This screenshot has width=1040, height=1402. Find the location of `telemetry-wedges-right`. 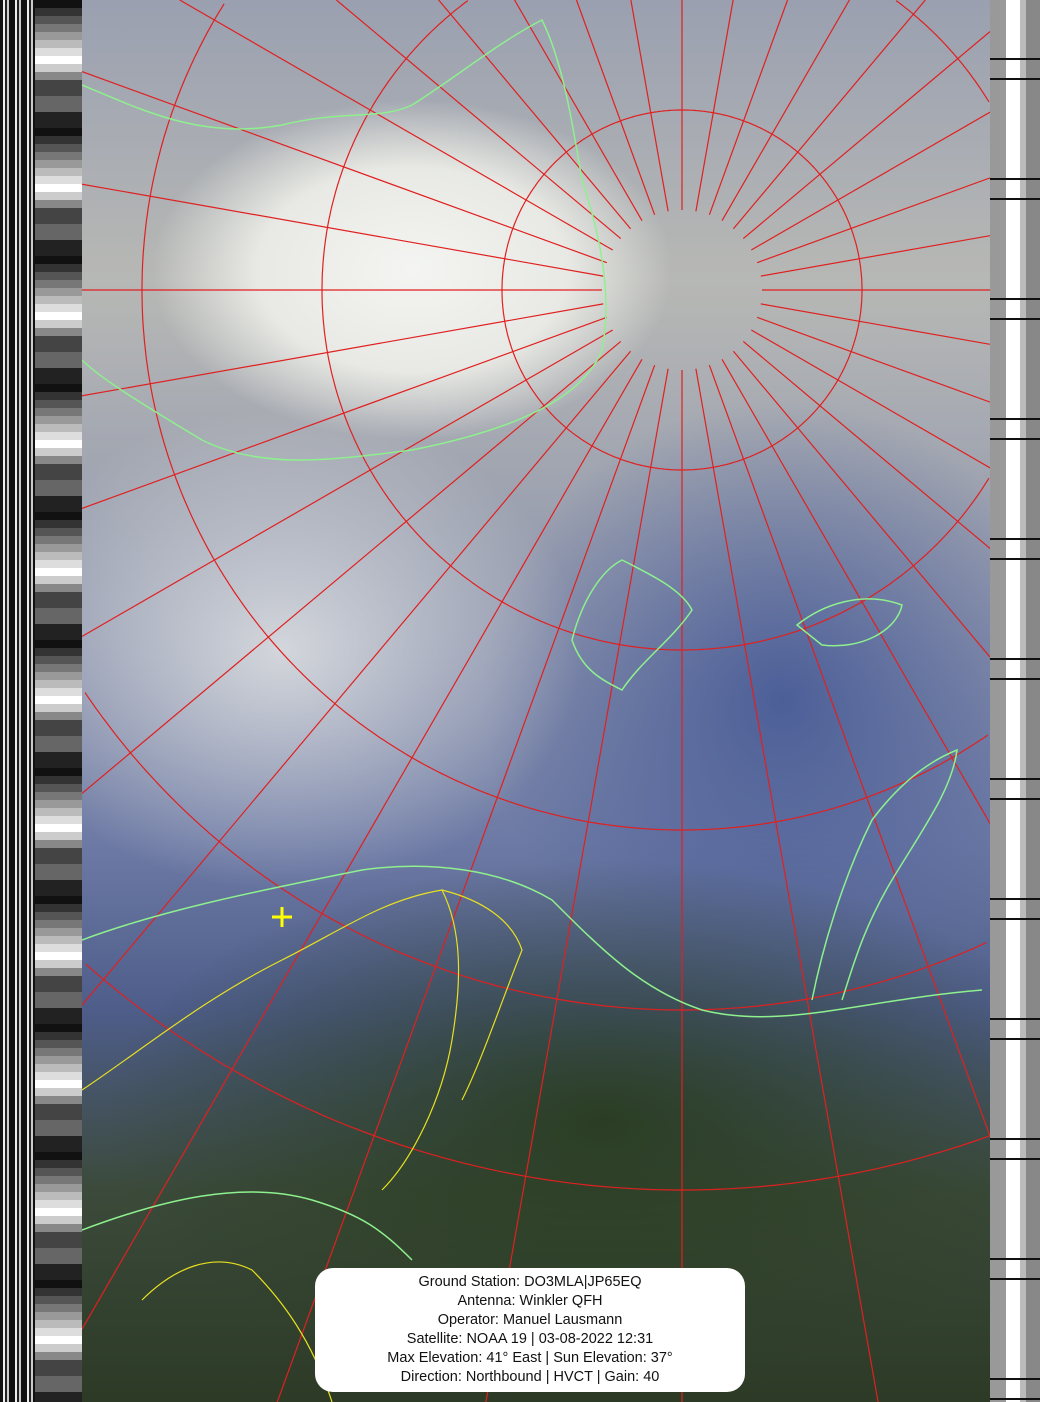

telemetry-wedges-right is located at coordinates (1015, 701).